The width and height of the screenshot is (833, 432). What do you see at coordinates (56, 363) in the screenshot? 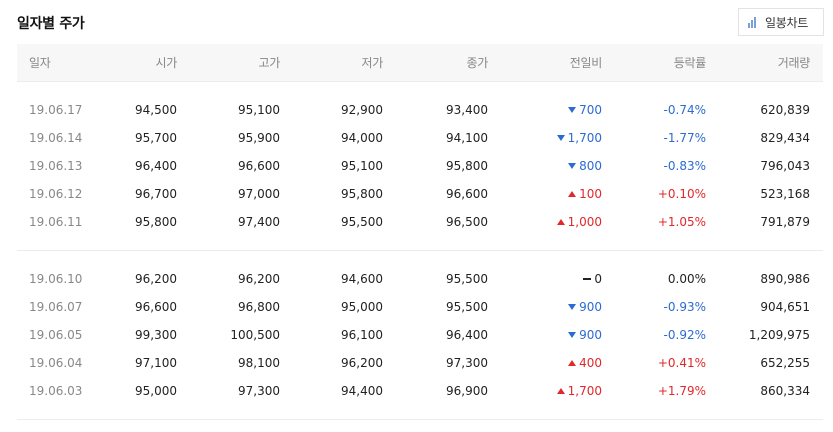
I see `cell-date: 19.06.04` at bounding box center [56, 363].